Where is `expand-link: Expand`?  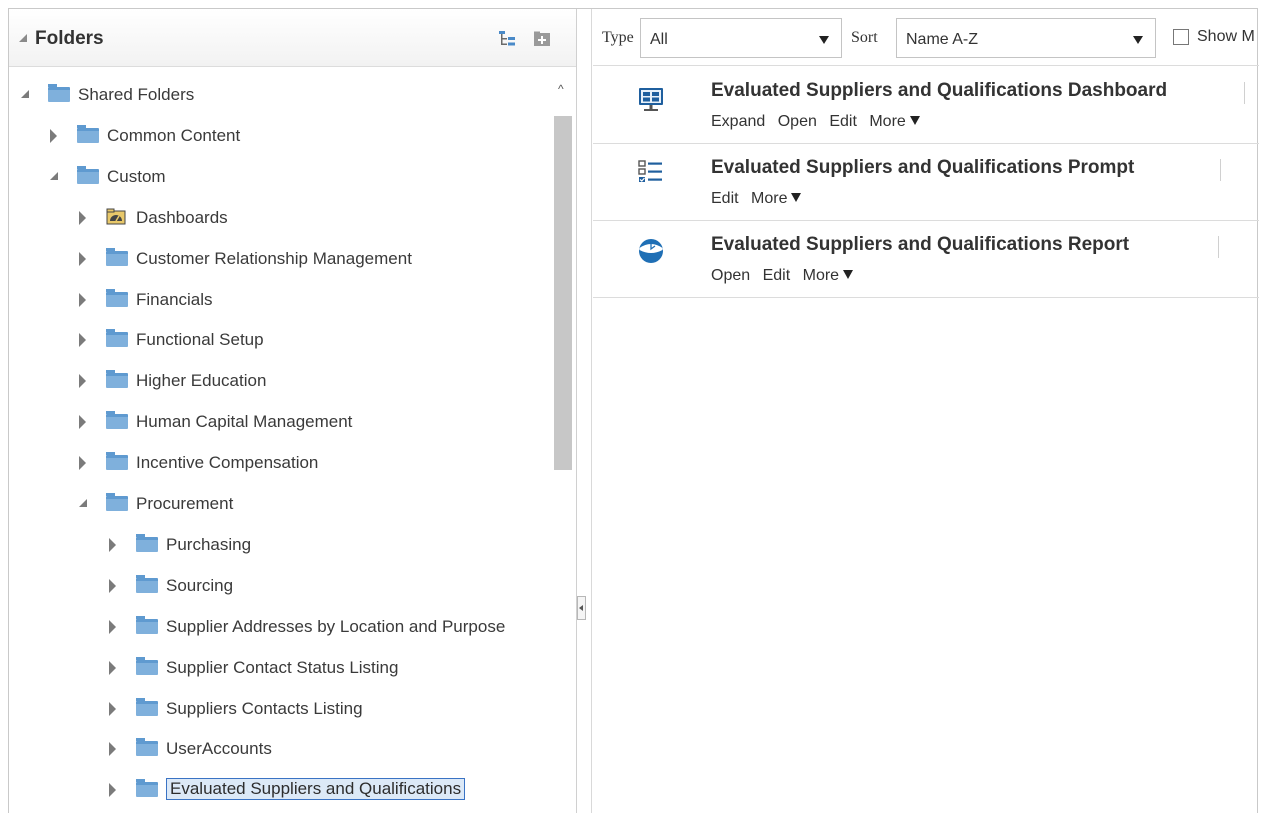 expand-link: Expand is located at coordinates (738, 121).